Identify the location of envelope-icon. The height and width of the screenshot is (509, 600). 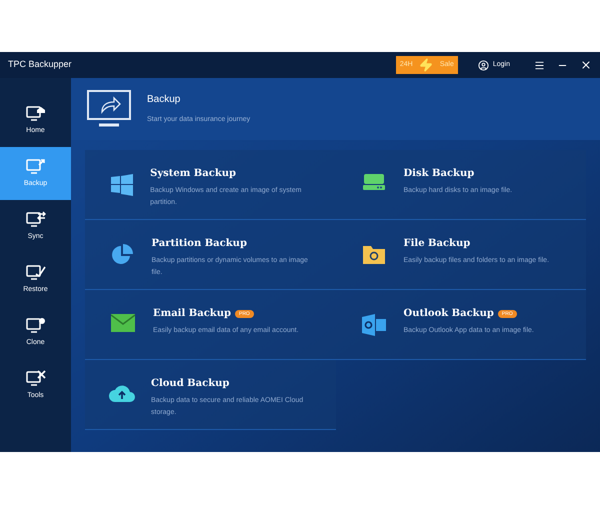
(123, 323).